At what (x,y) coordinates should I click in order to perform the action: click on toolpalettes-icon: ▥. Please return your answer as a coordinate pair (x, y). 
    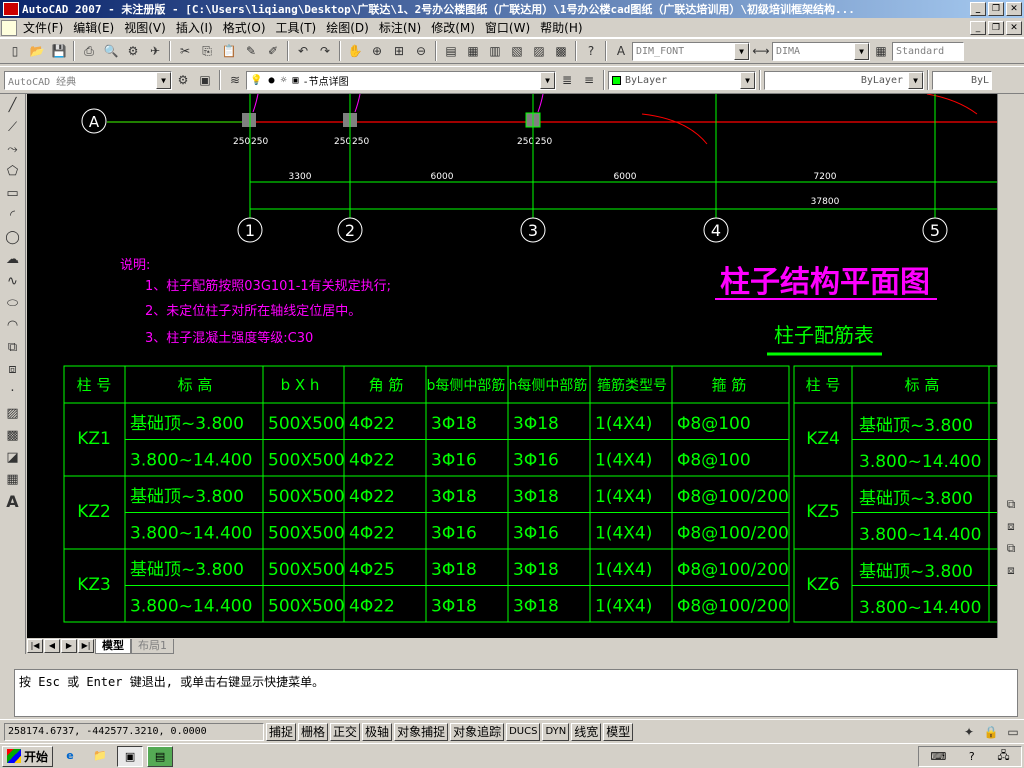
    Looking at the image, I should click on (495, 51).